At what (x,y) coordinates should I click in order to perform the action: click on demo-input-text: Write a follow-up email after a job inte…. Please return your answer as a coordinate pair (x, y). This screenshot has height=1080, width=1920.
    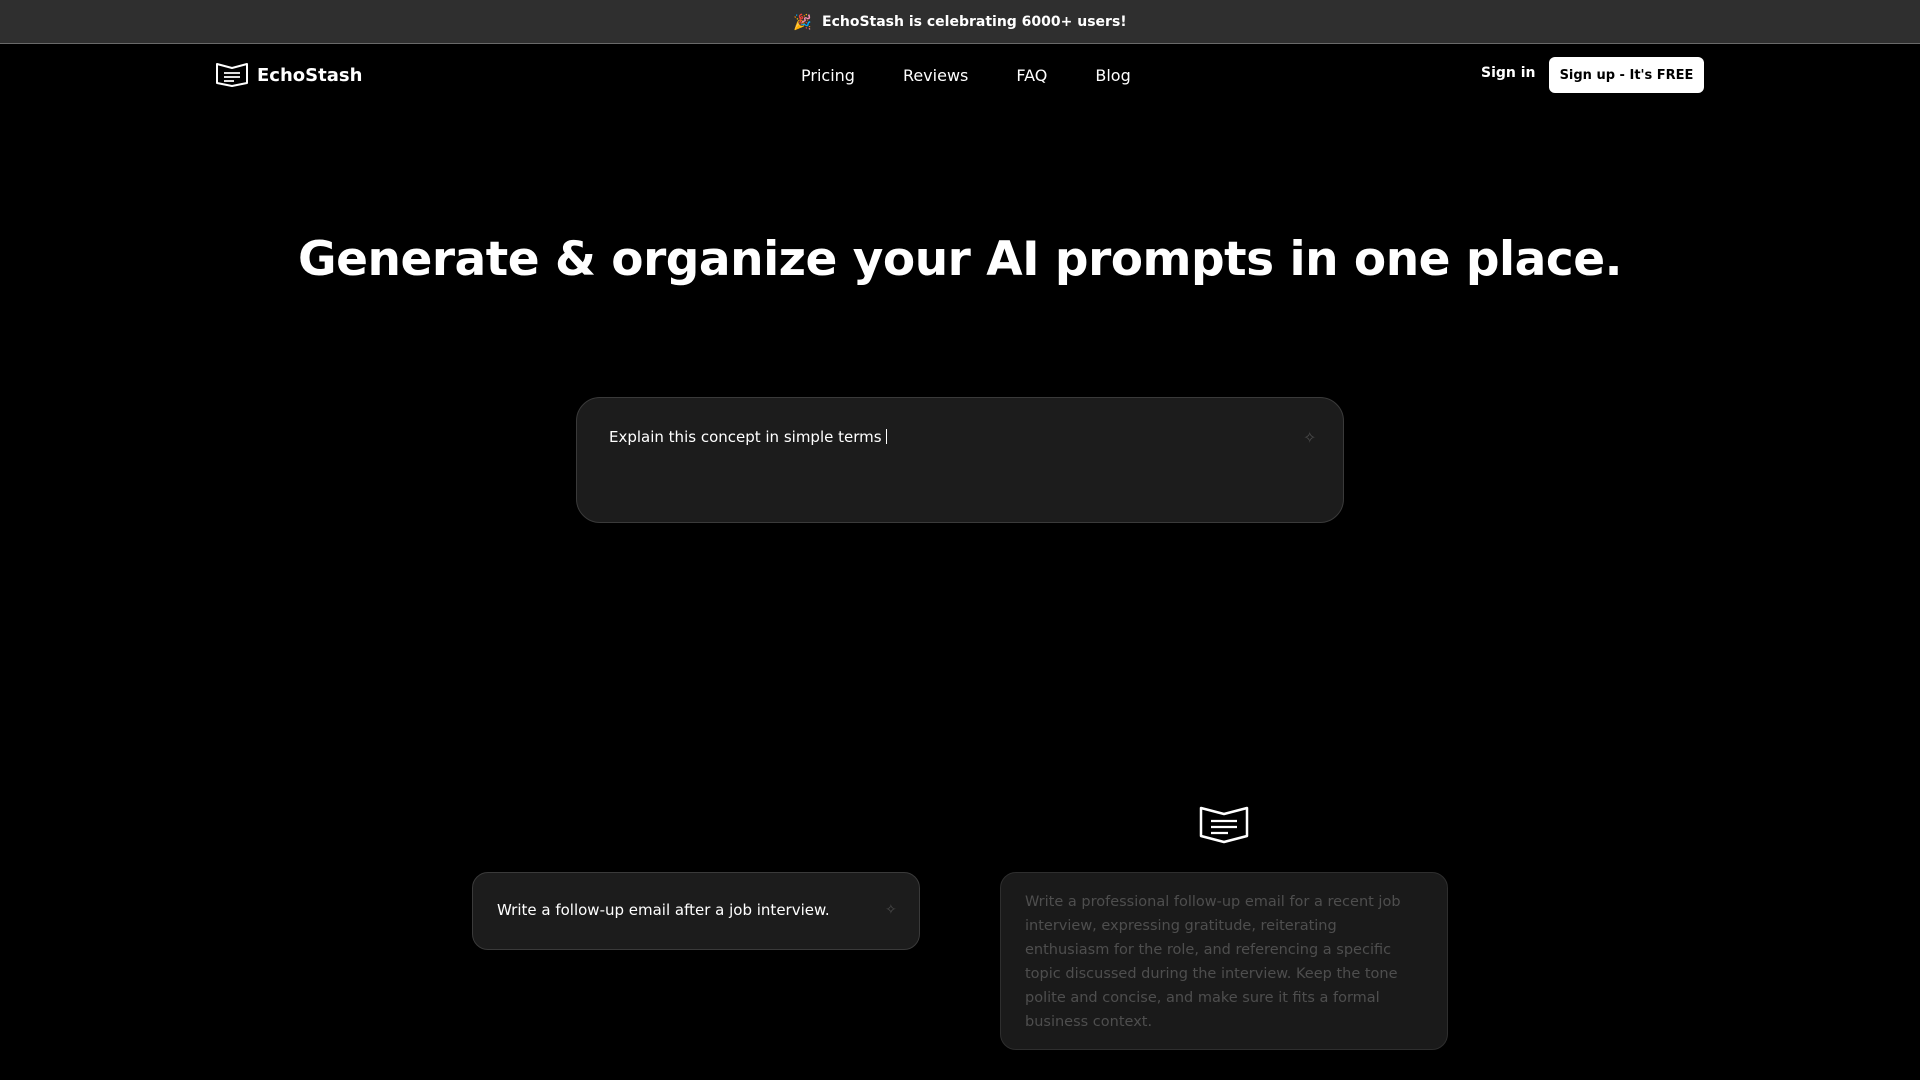
    Looking at the image, I should click on (663, 910).